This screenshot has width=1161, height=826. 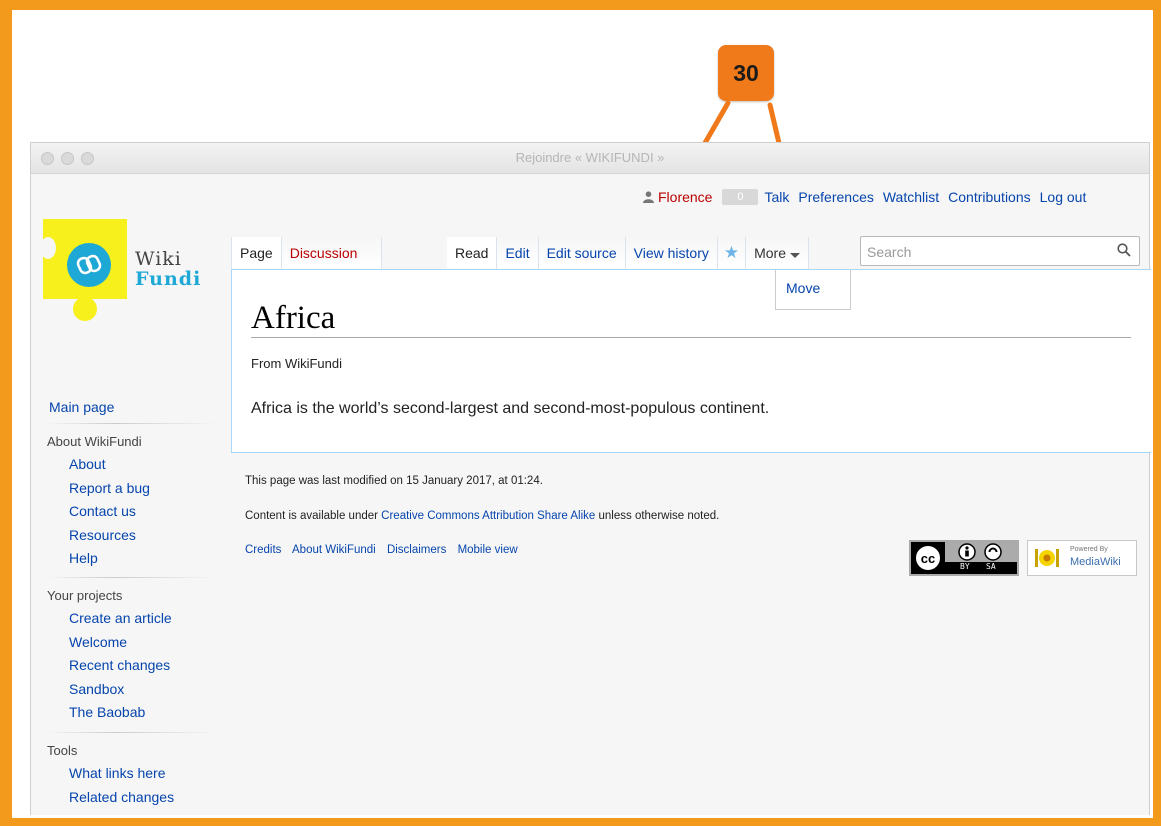 I want to click on sidebar-item-main-page: Main page, so click(x=81, y=407).